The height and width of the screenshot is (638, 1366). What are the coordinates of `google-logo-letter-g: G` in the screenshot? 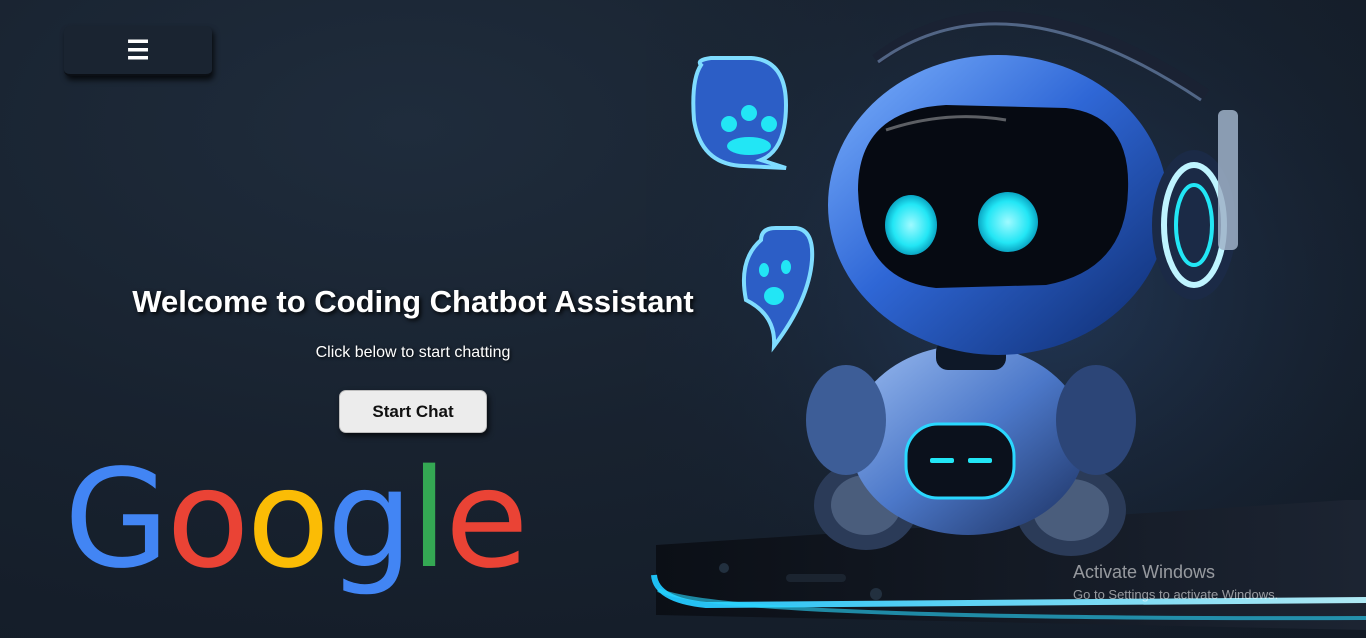 It's located at (116, 520).